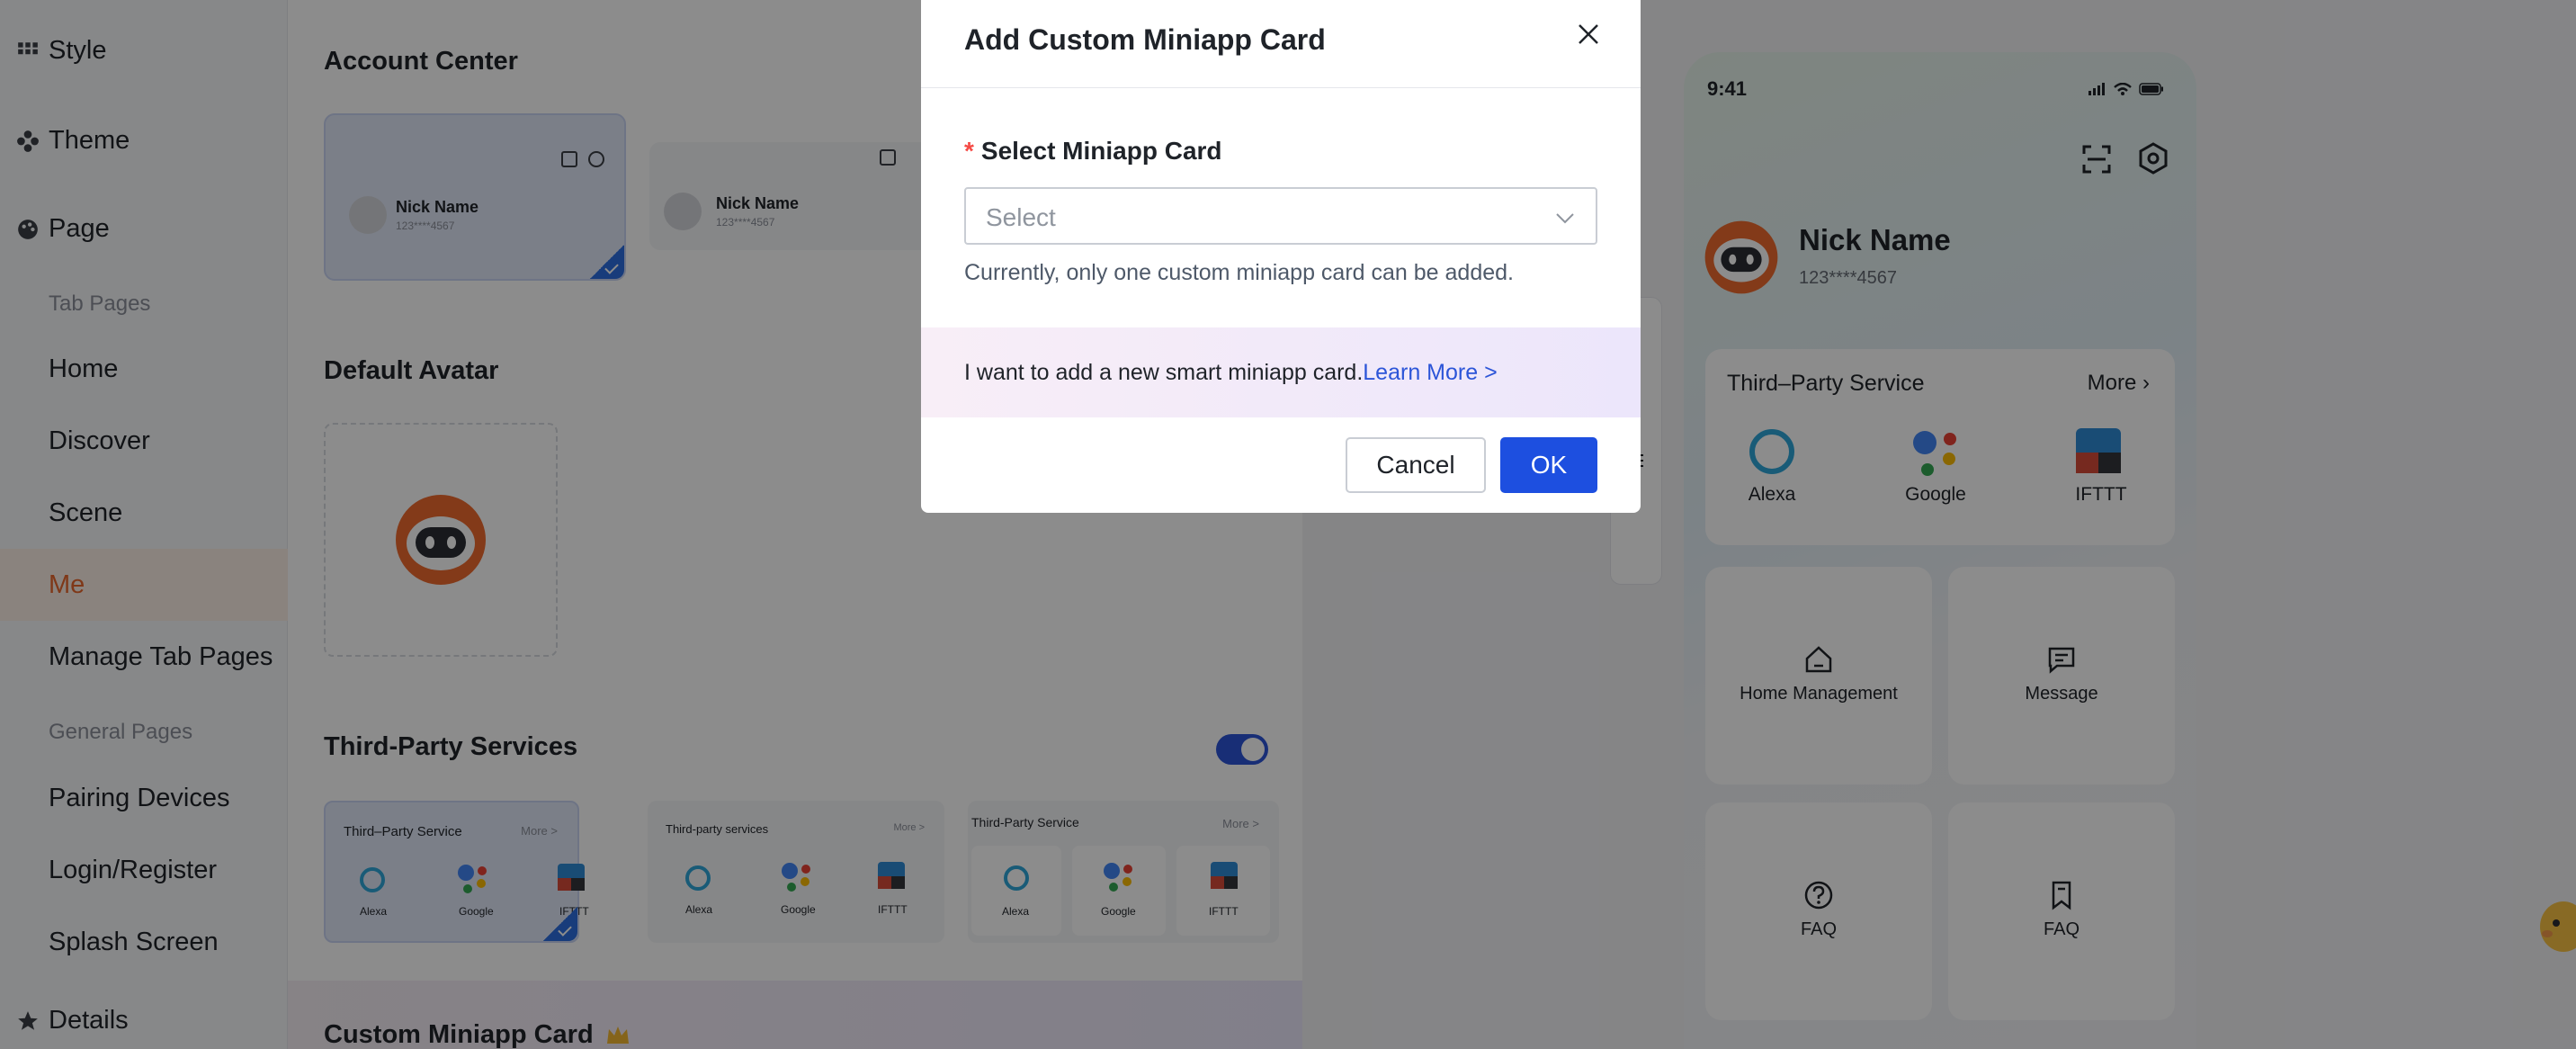 This screenshot has height=1049, width=2576. Describe the element at coordinates (1416, 465) in the screenshot. I see `cancel-button: Cancel` at that location.